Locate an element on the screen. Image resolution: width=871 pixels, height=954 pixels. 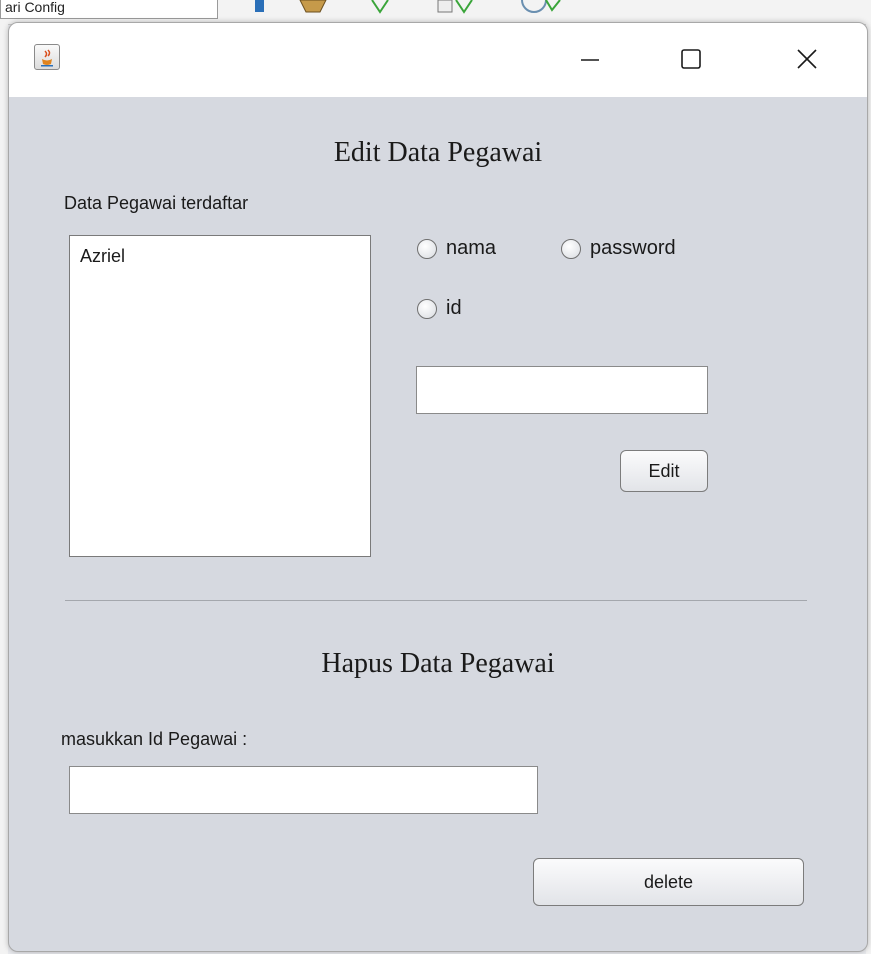
section-divider is located at coordinates (436, 600).